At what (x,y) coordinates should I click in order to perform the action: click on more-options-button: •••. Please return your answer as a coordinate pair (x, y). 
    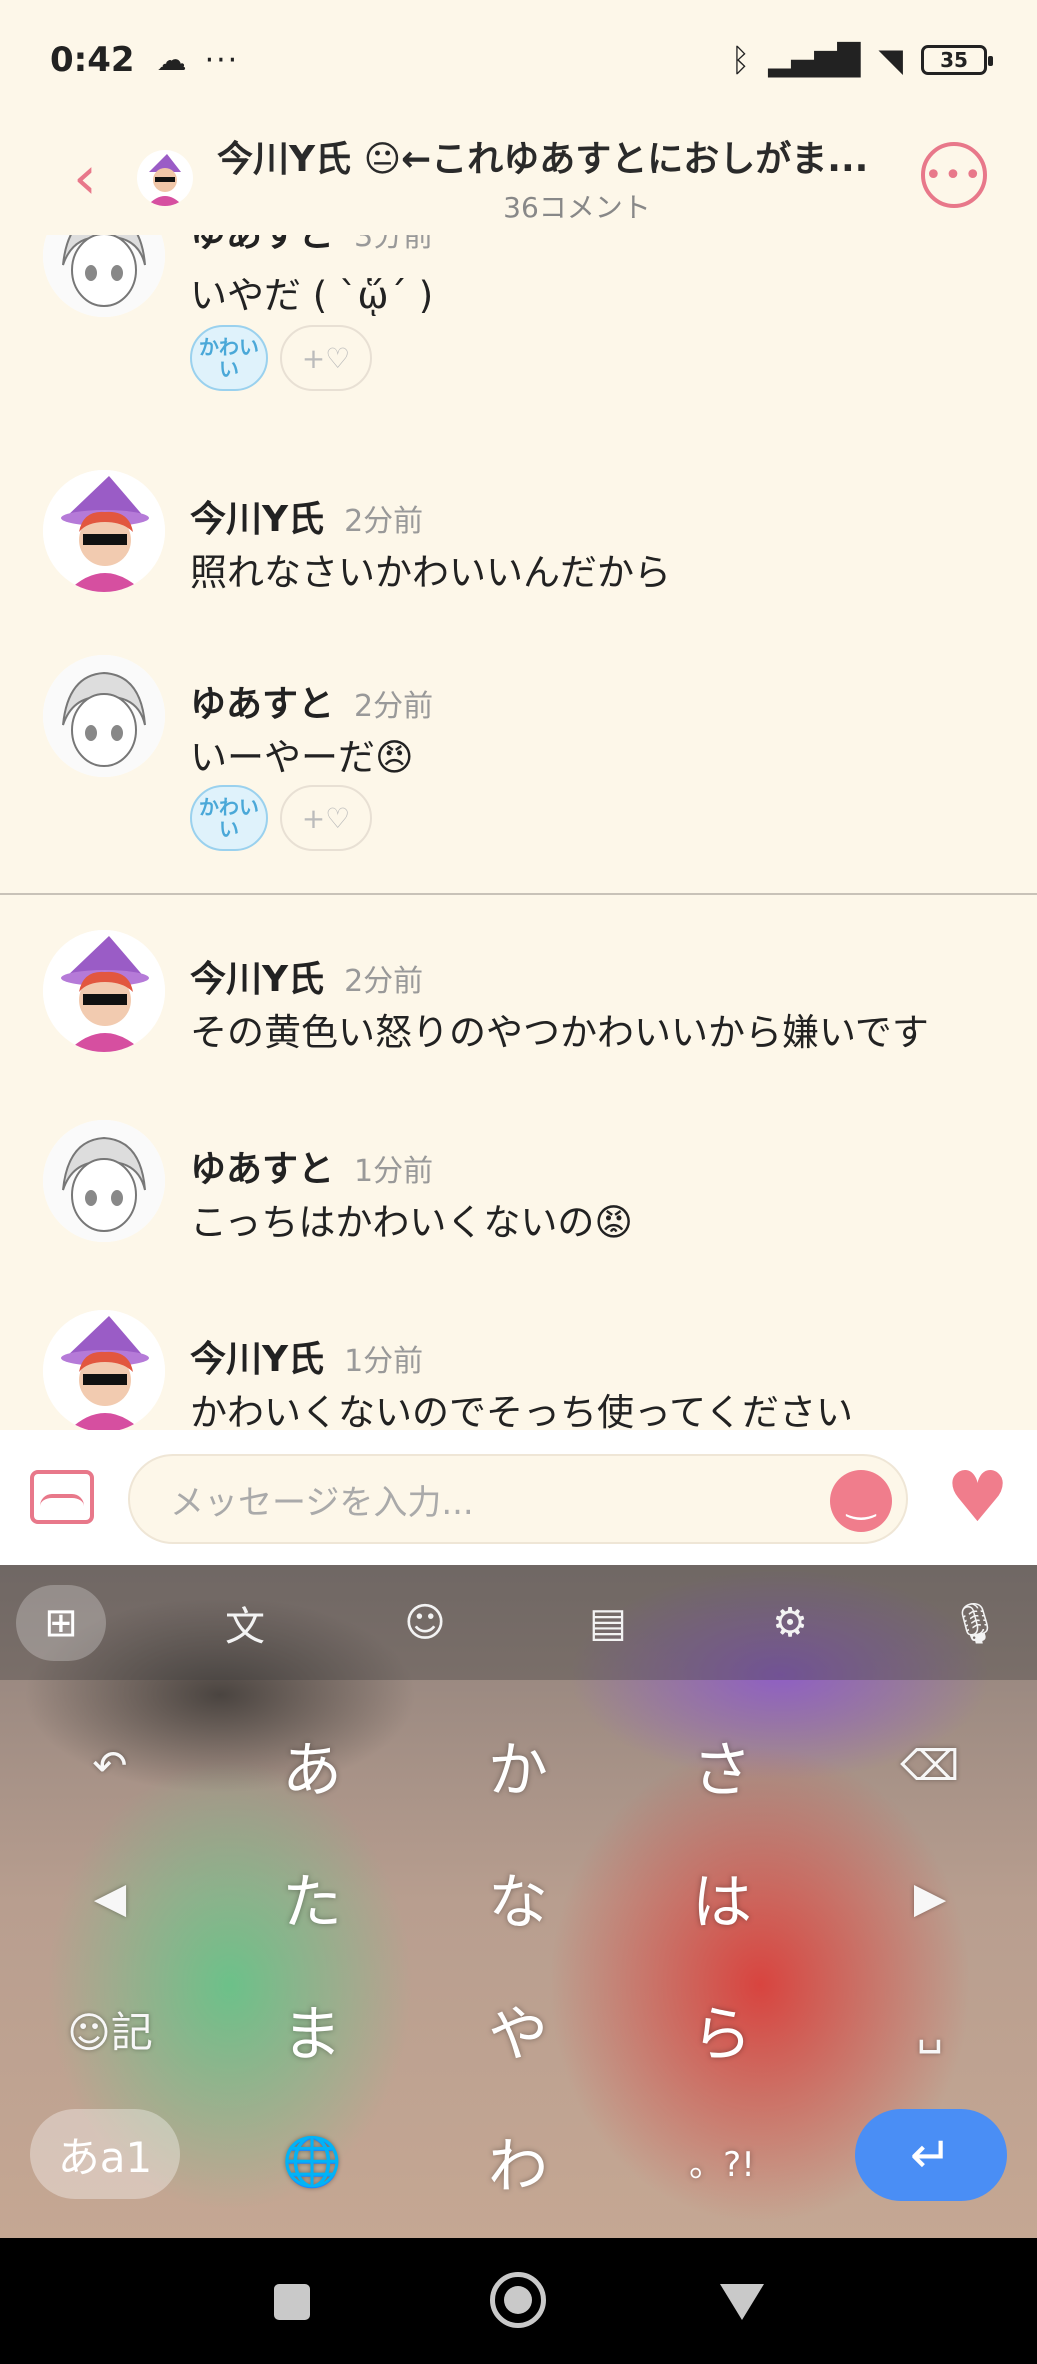
    Looking at the image, I should click on (954, 175).